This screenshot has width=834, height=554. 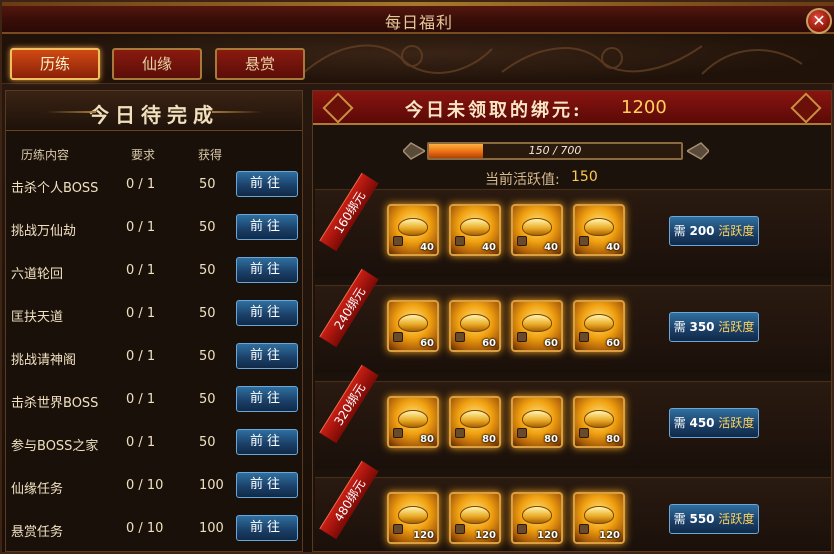 What do you see at coordinates (55, 64) in the screenshot?
I see `tab-lilian: 历练` at bounding box center [55, 64].